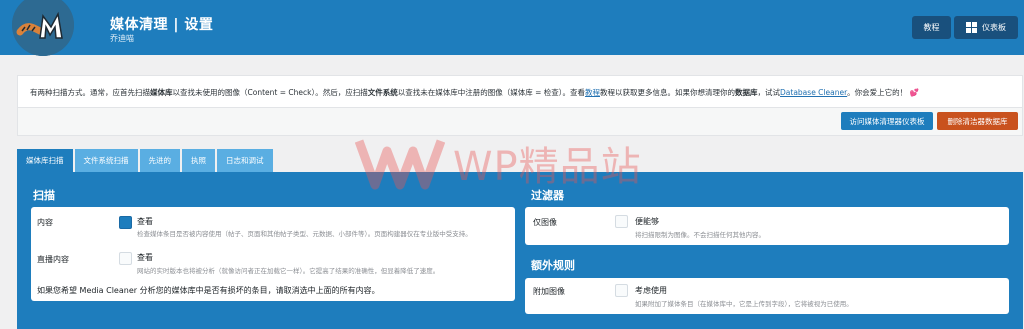  Describe the element at coordinates (914, 92) in the screenshot. I see `heart-icon: 💕` at that location.